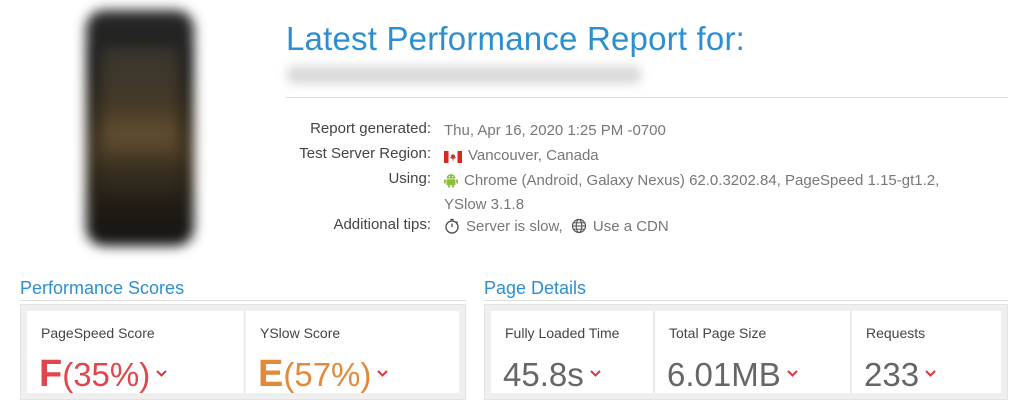 The image size is (1024, 405). I want to click on yslow-score-value: E(57%), so click(323, 371).